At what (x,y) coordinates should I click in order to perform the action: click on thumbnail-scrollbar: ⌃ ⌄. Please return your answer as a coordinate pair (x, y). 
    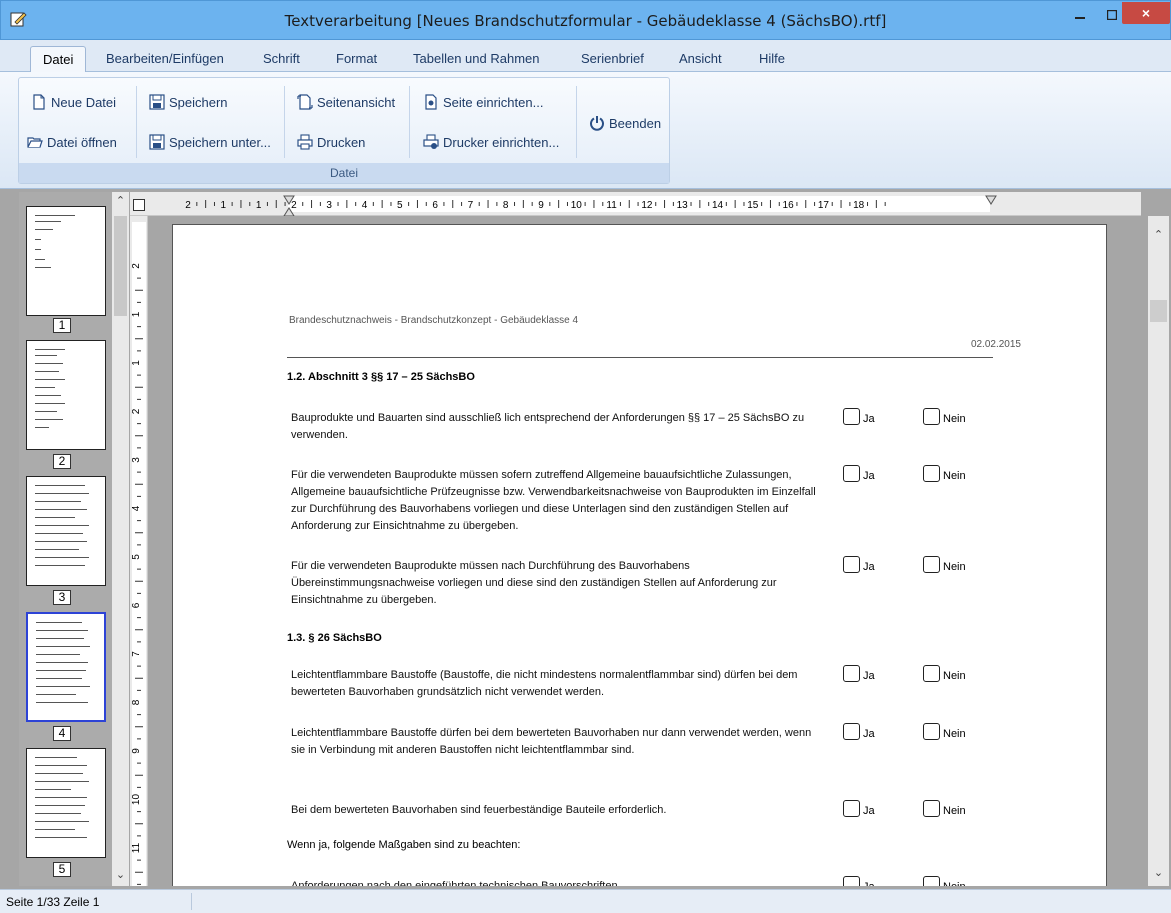
    Looking at the image, I should click on (120, 539).